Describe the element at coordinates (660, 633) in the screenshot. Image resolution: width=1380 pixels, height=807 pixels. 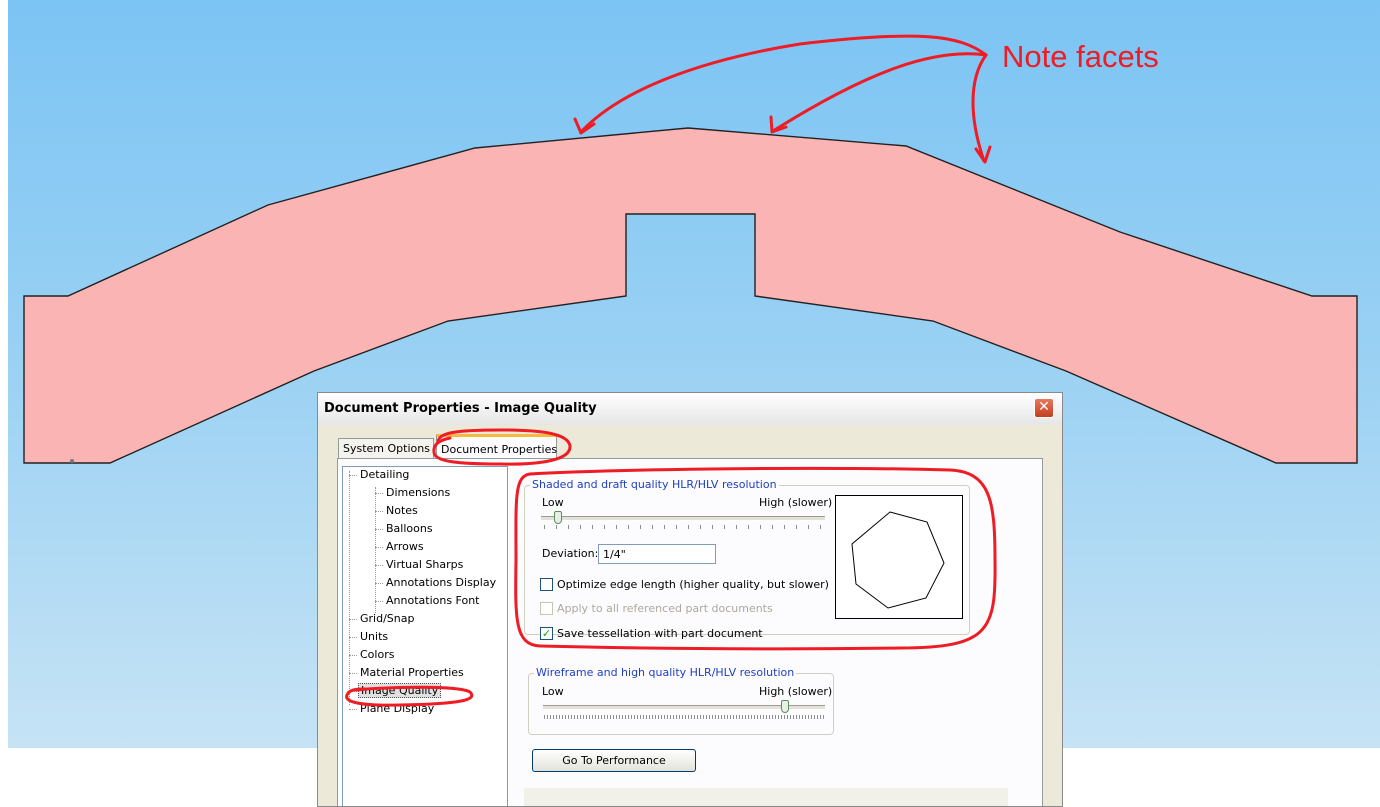
I see `save-tessellation-label: Save tessellation with part document` at that location.